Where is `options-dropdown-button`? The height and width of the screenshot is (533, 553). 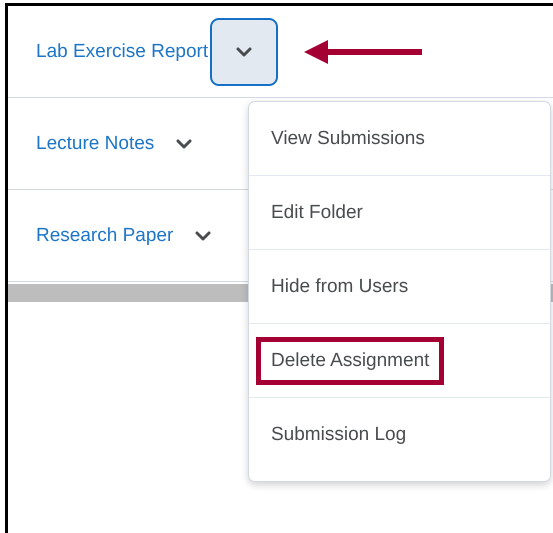 options-dropdown-button is located at coordinates (244, 52).